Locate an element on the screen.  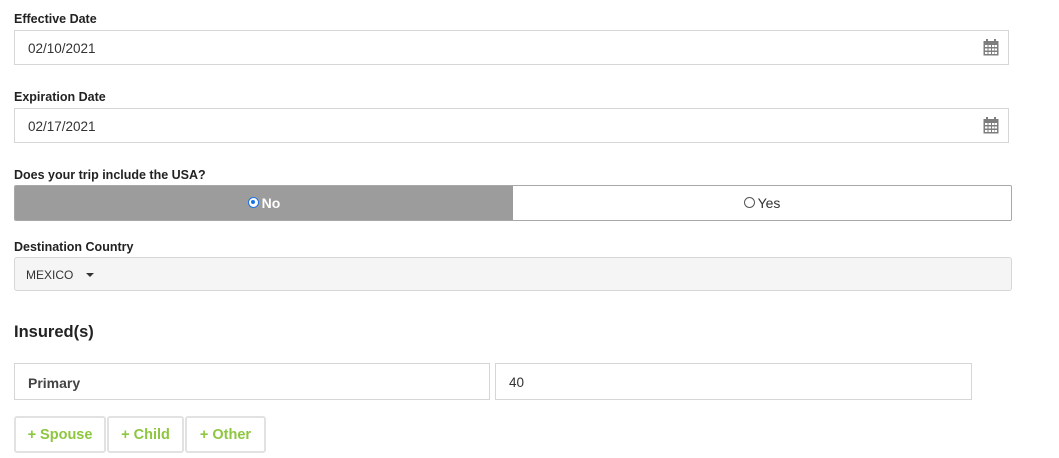
insured-section-title: Insured(s) is located at coordinates (54, 332).